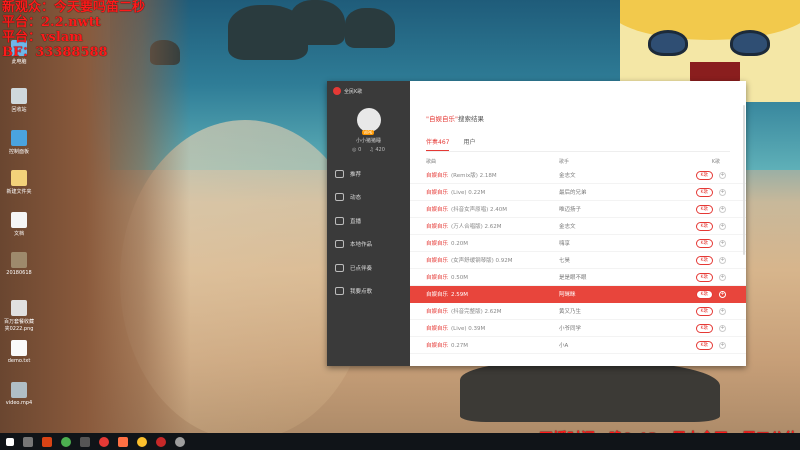  Describe the element at coordinates (19, 264) in the screenshot. I see `desktop-icon-date-folder: 20180618` at that location.